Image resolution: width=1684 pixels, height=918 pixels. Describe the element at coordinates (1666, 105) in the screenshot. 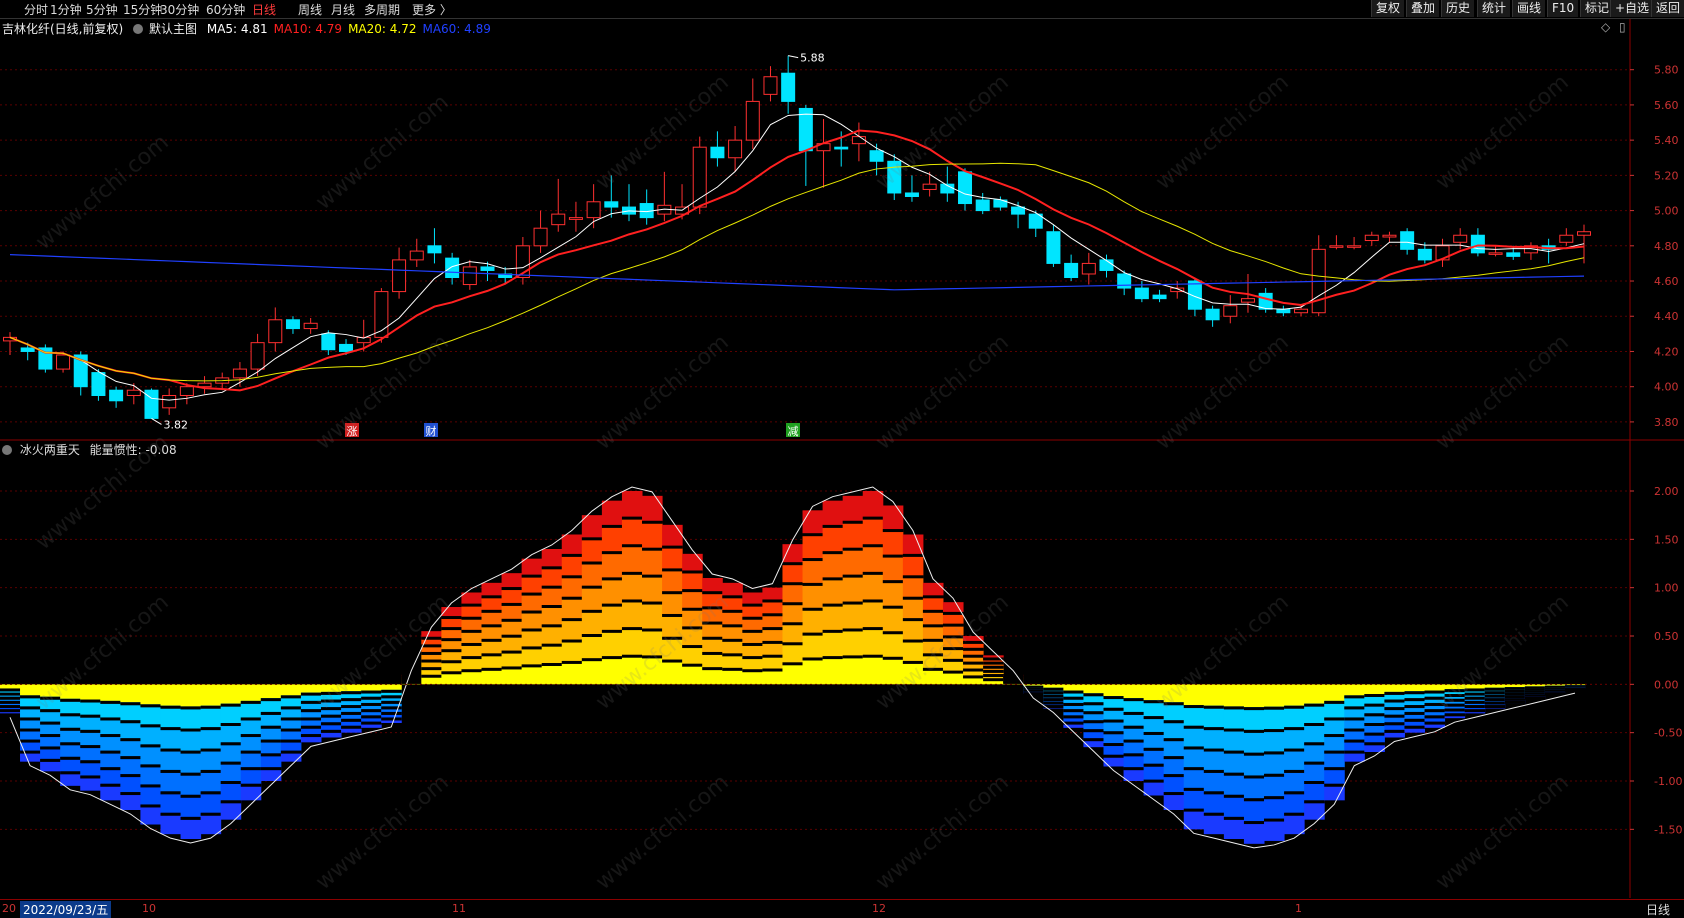

I see `y-tick-label: 5.60` at that location.